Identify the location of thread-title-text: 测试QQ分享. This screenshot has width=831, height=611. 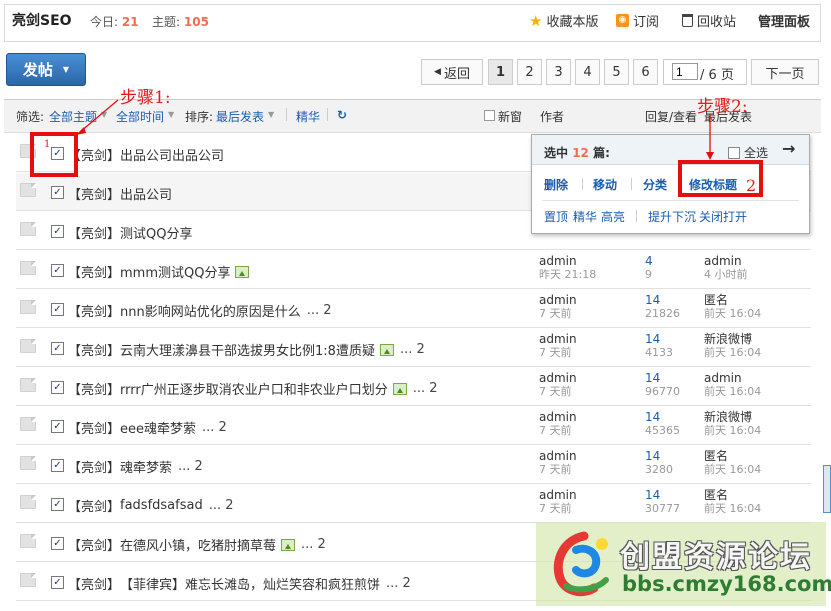
(156, 232).